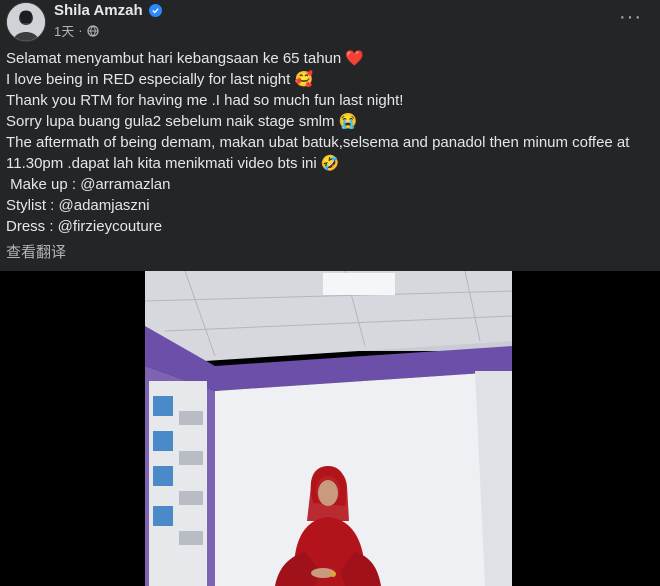 The height and width of the screenshot is (586, 660). What do you see at coordinates (155, 10) in the screenshot?
I see `verified-badge-icon` at bounding box center [155, 10].